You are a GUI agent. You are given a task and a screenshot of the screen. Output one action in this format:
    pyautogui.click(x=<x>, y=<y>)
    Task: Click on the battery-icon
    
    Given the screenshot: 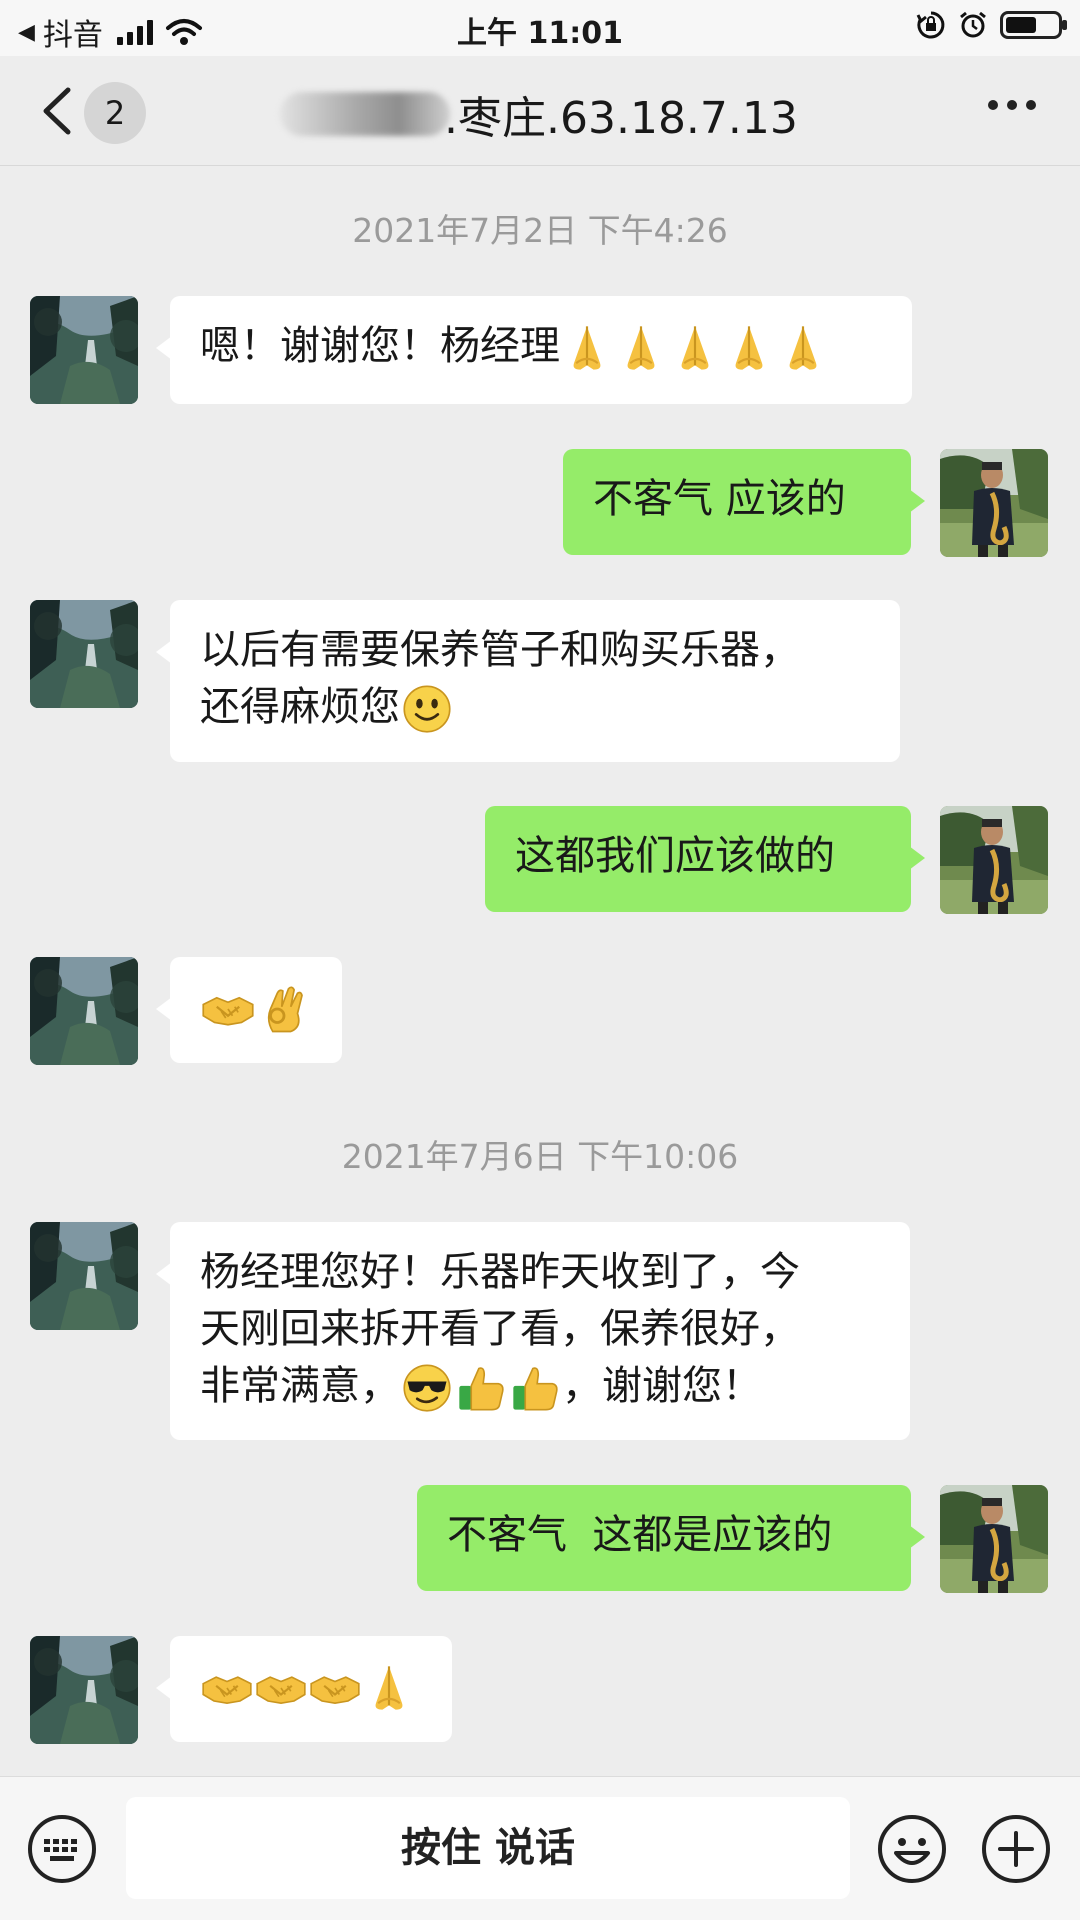 What is the action you would take?
    pyautogui.click(x=1033, y=25)
    